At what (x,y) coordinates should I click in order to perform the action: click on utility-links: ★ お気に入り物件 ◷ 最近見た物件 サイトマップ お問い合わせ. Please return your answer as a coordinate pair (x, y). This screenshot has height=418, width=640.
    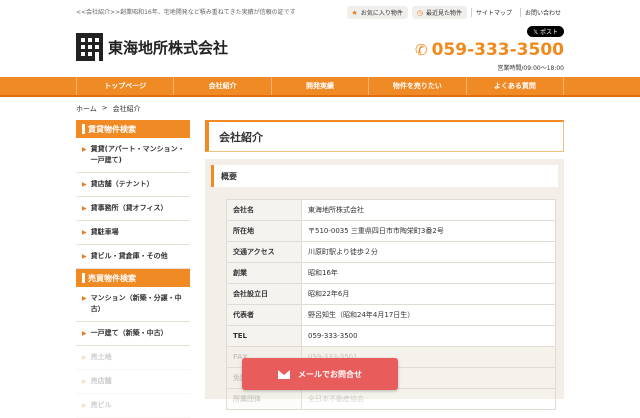
    Looking at the image, I should click on (455, 12).